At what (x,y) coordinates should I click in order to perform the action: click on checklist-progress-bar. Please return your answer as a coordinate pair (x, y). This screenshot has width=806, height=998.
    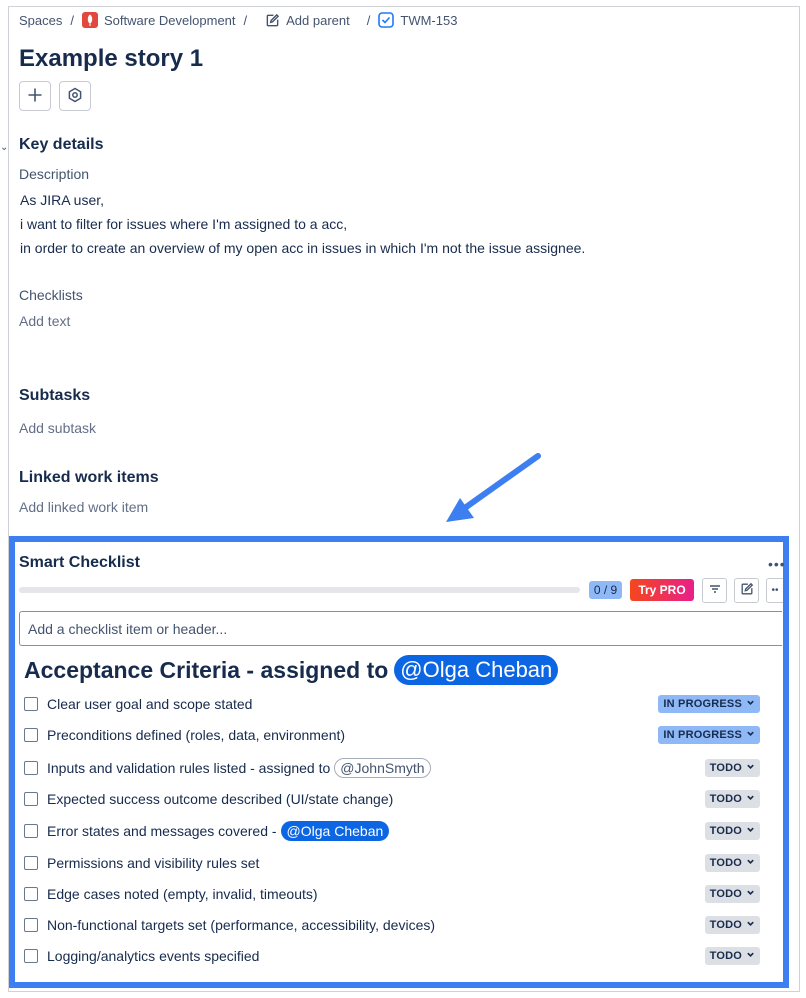
    Looking at the image, I should click on (299, 590).